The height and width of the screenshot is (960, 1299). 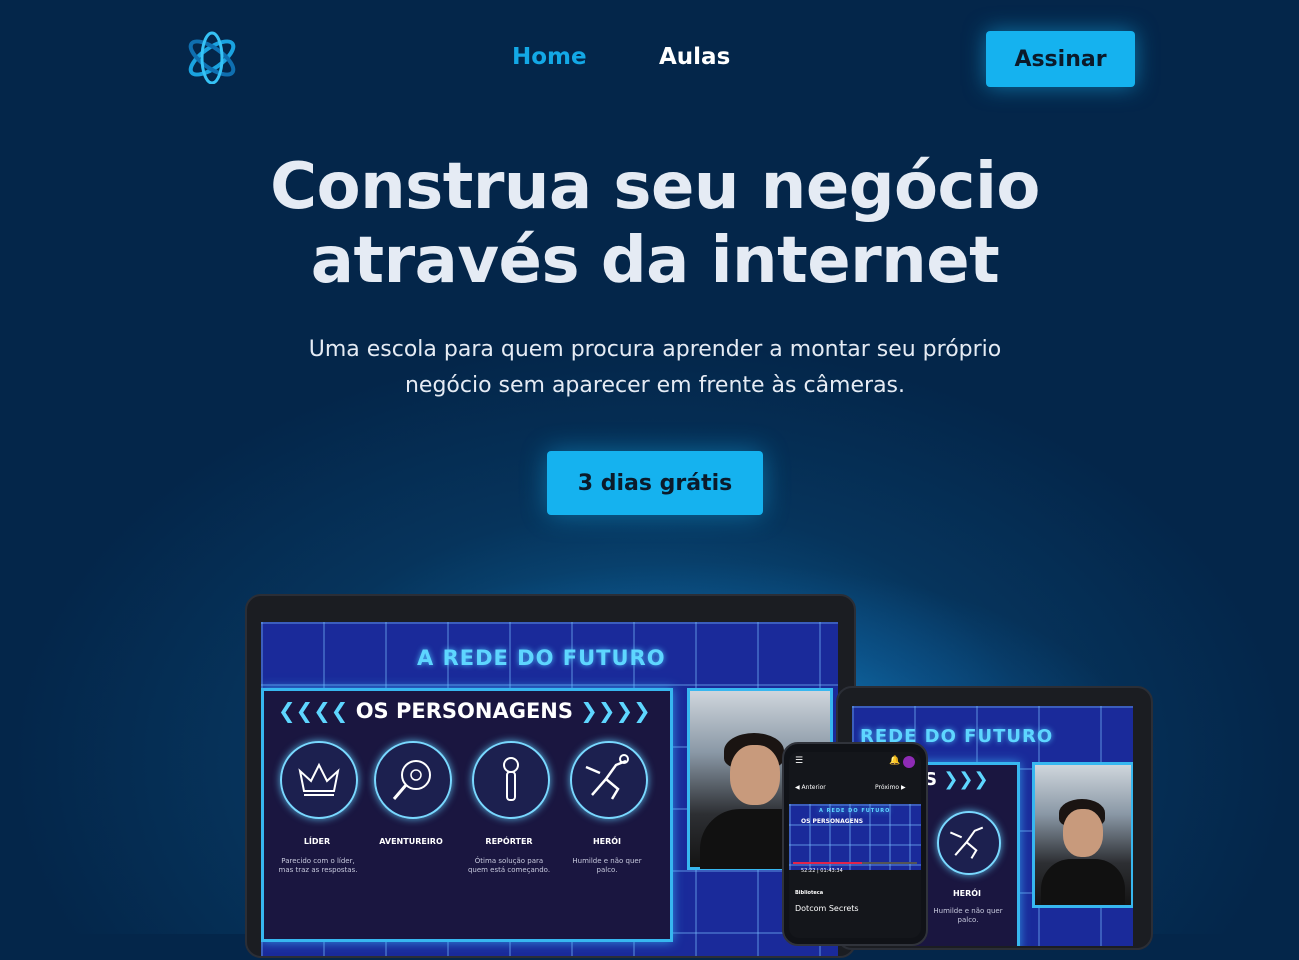 I want to click on video-time: 52:22 | 01:43:34, so click(x=822, y=871).